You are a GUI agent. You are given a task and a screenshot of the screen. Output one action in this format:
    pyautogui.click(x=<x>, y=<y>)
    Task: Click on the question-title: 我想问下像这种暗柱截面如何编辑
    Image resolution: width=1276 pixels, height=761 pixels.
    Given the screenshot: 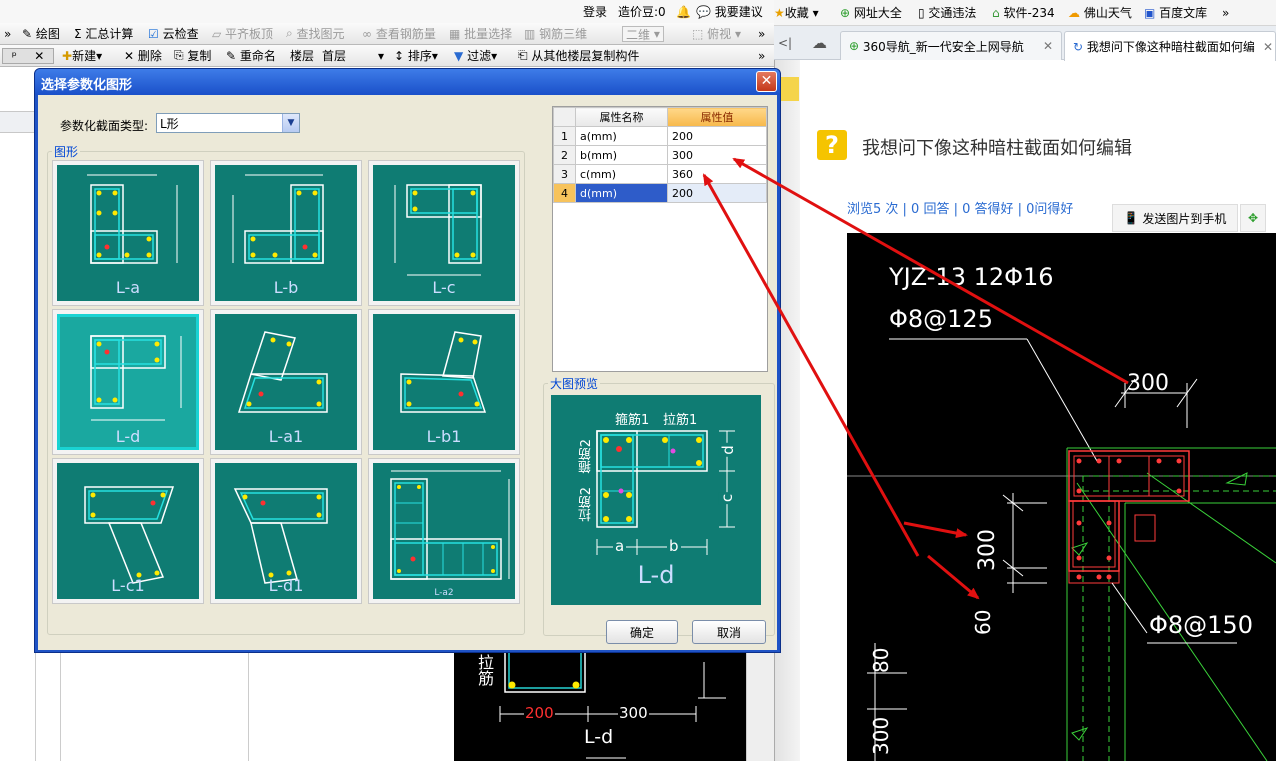 What is the action you would take?
    pyautogui.click(x=997, y=148)
    